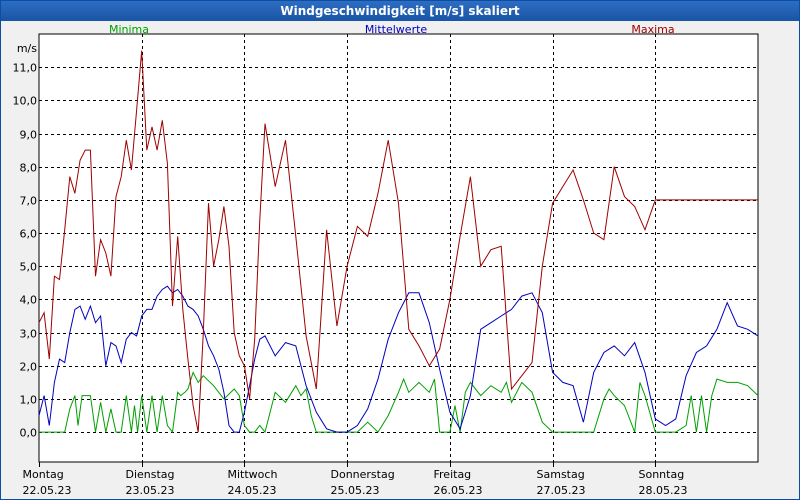 Image resolution: width=800 pixels, height=500 pixels. I want to click on x-tick-date: 23.05.23, so click(150, 490).